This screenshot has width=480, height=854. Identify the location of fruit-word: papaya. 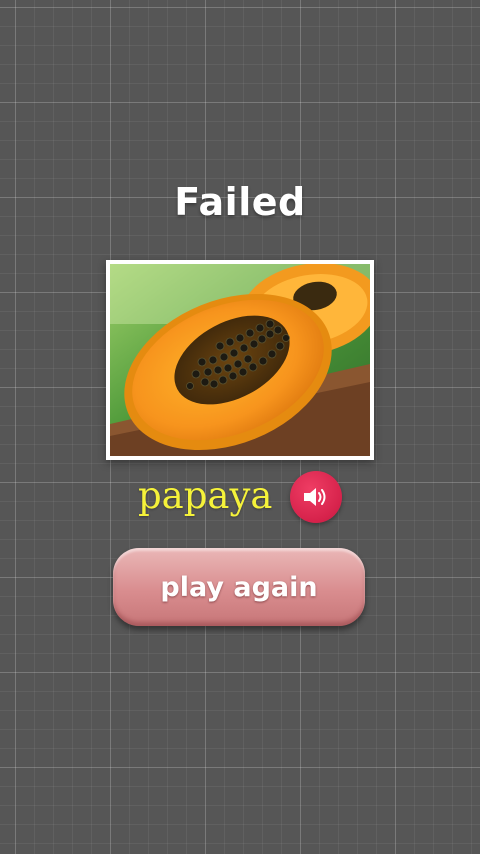
(205, 495).